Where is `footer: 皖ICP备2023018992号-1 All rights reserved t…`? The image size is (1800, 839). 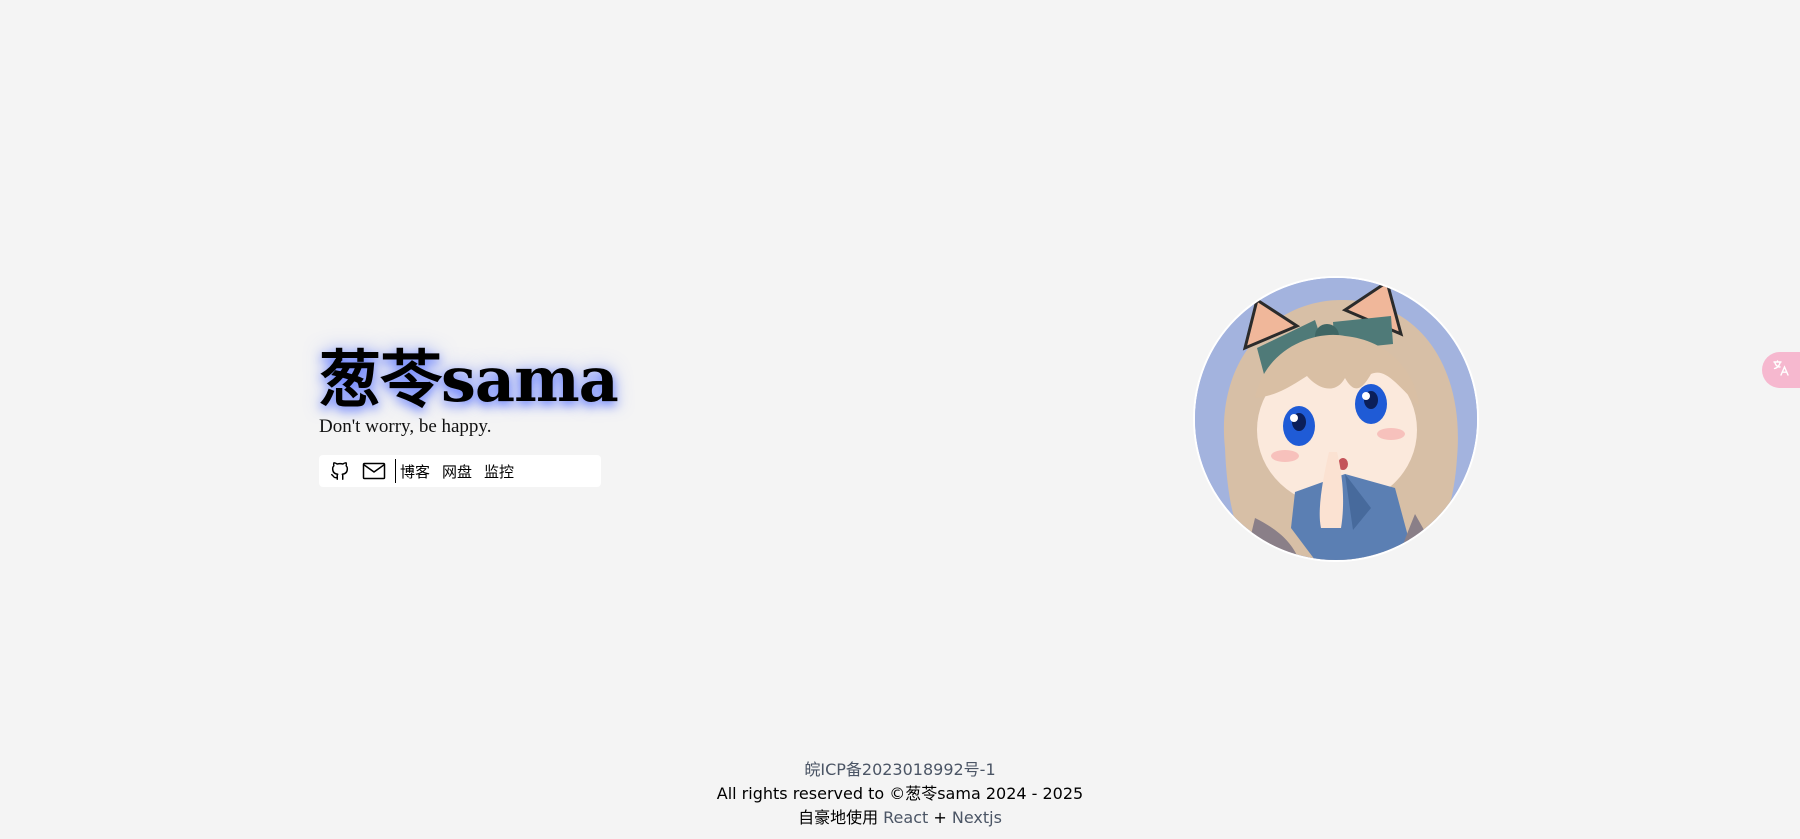 footer: 皖ICP备2023018992号-1 All rights reserved t… is located at coordinates (900, 794).